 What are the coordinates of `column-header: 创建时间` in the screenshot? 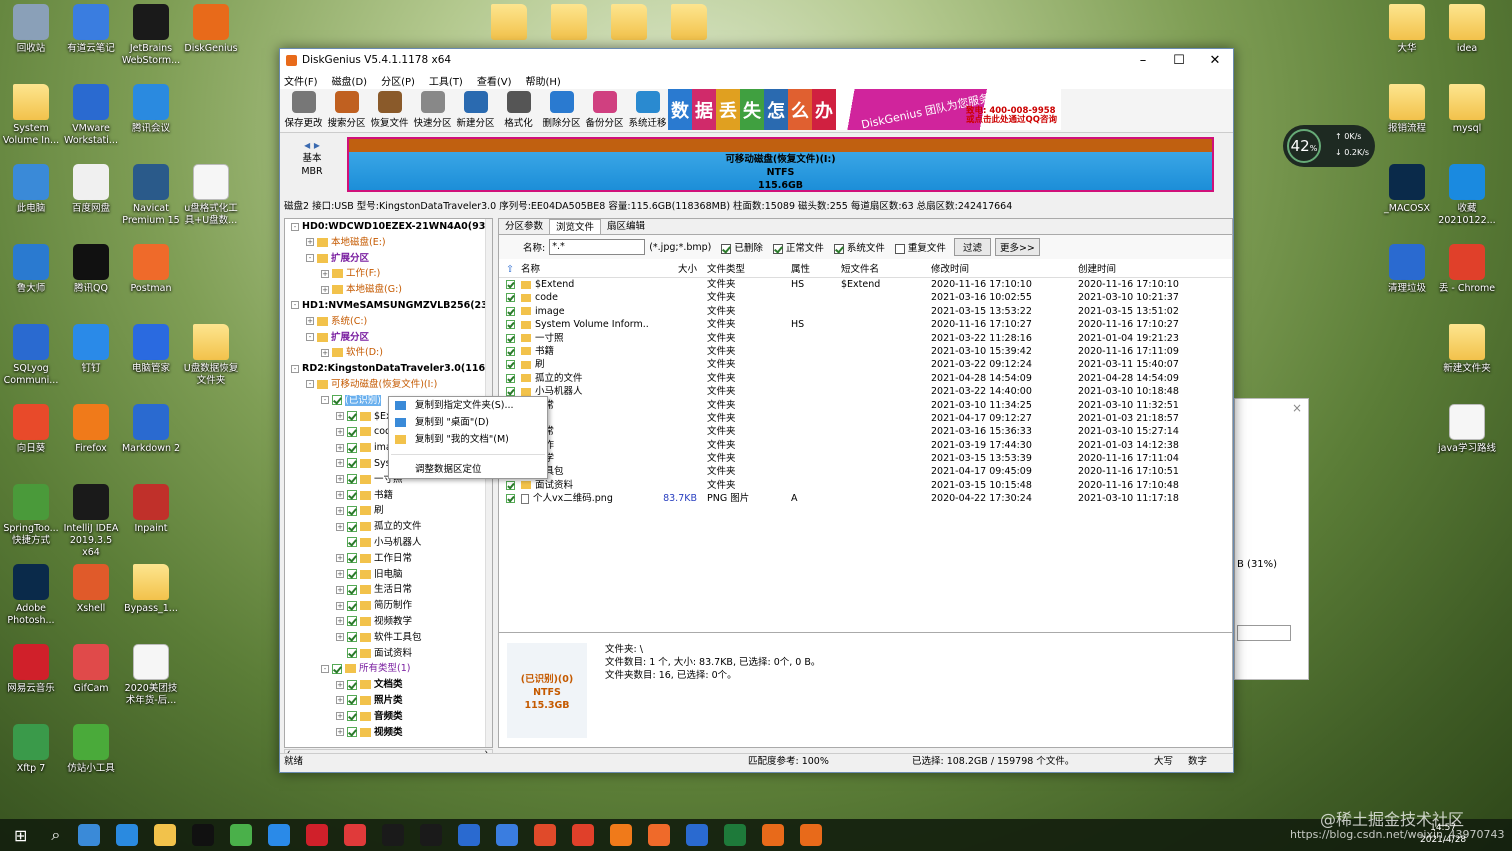 It's located at (1153, 269).